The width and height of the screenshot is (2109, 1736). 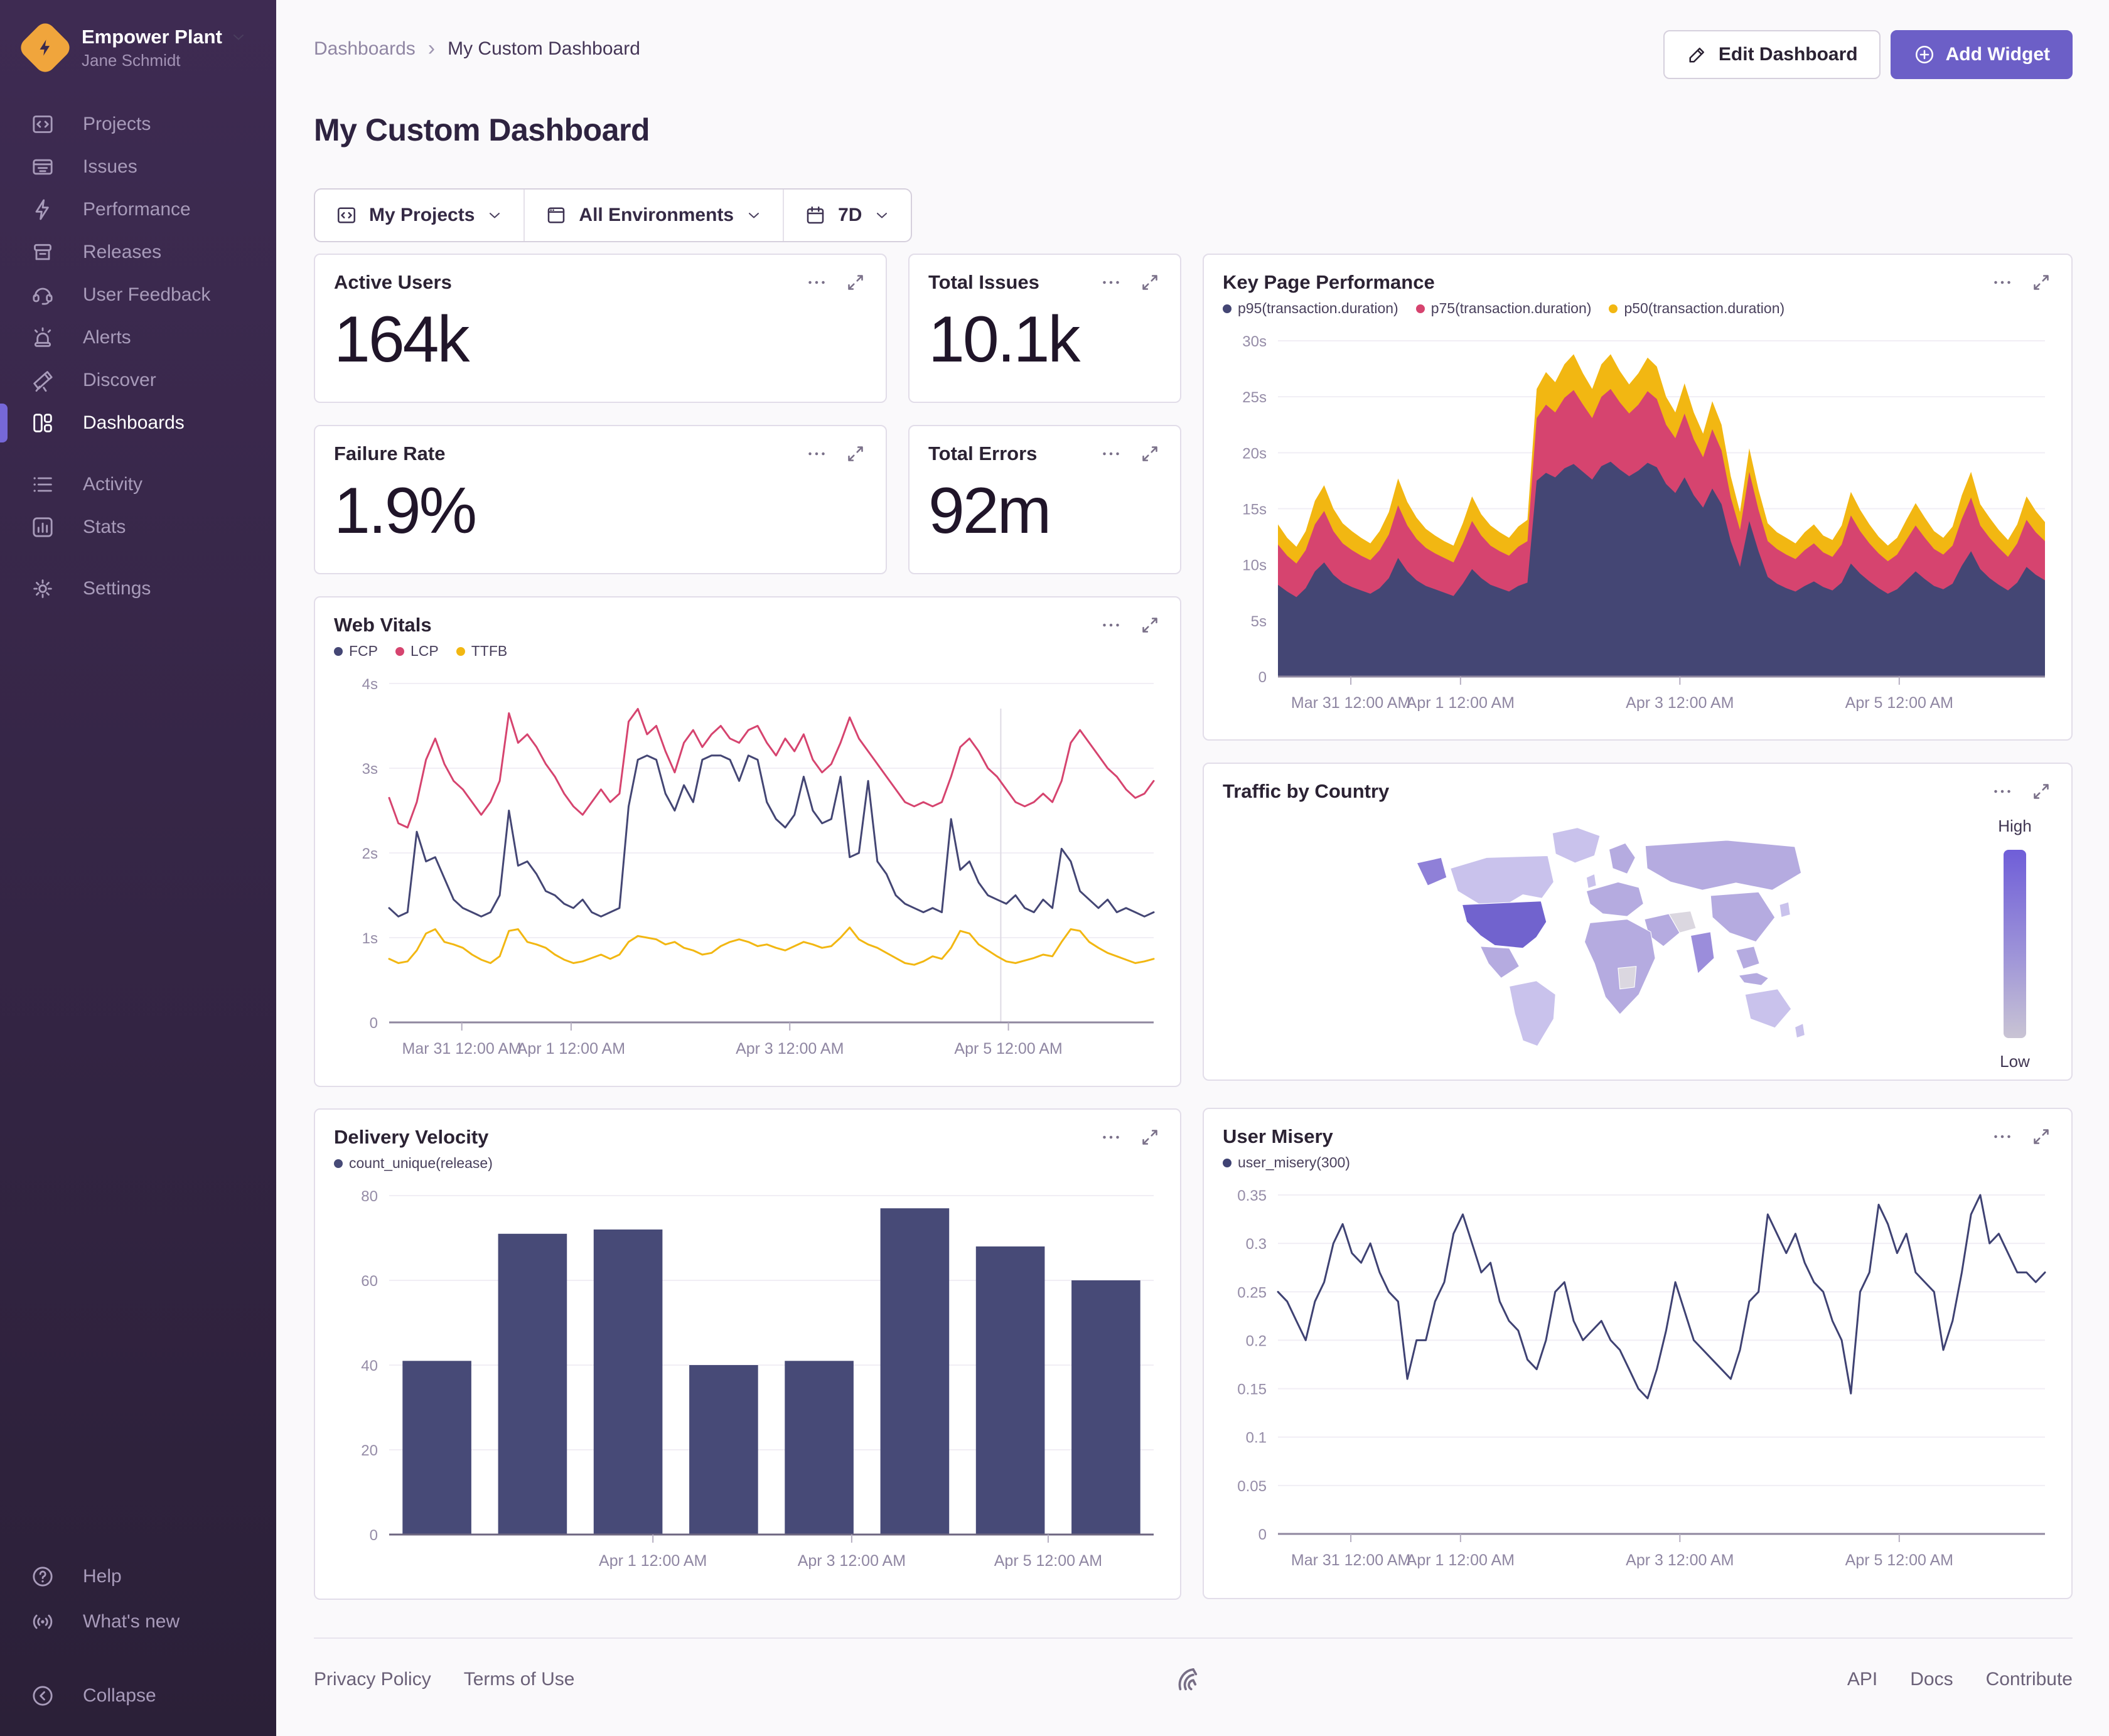 What do you see at coordinates (1461, 703) in the screenshot?
I see `svg-text: Apr 1 12:00 AM` at bounding box center [1461, 703].